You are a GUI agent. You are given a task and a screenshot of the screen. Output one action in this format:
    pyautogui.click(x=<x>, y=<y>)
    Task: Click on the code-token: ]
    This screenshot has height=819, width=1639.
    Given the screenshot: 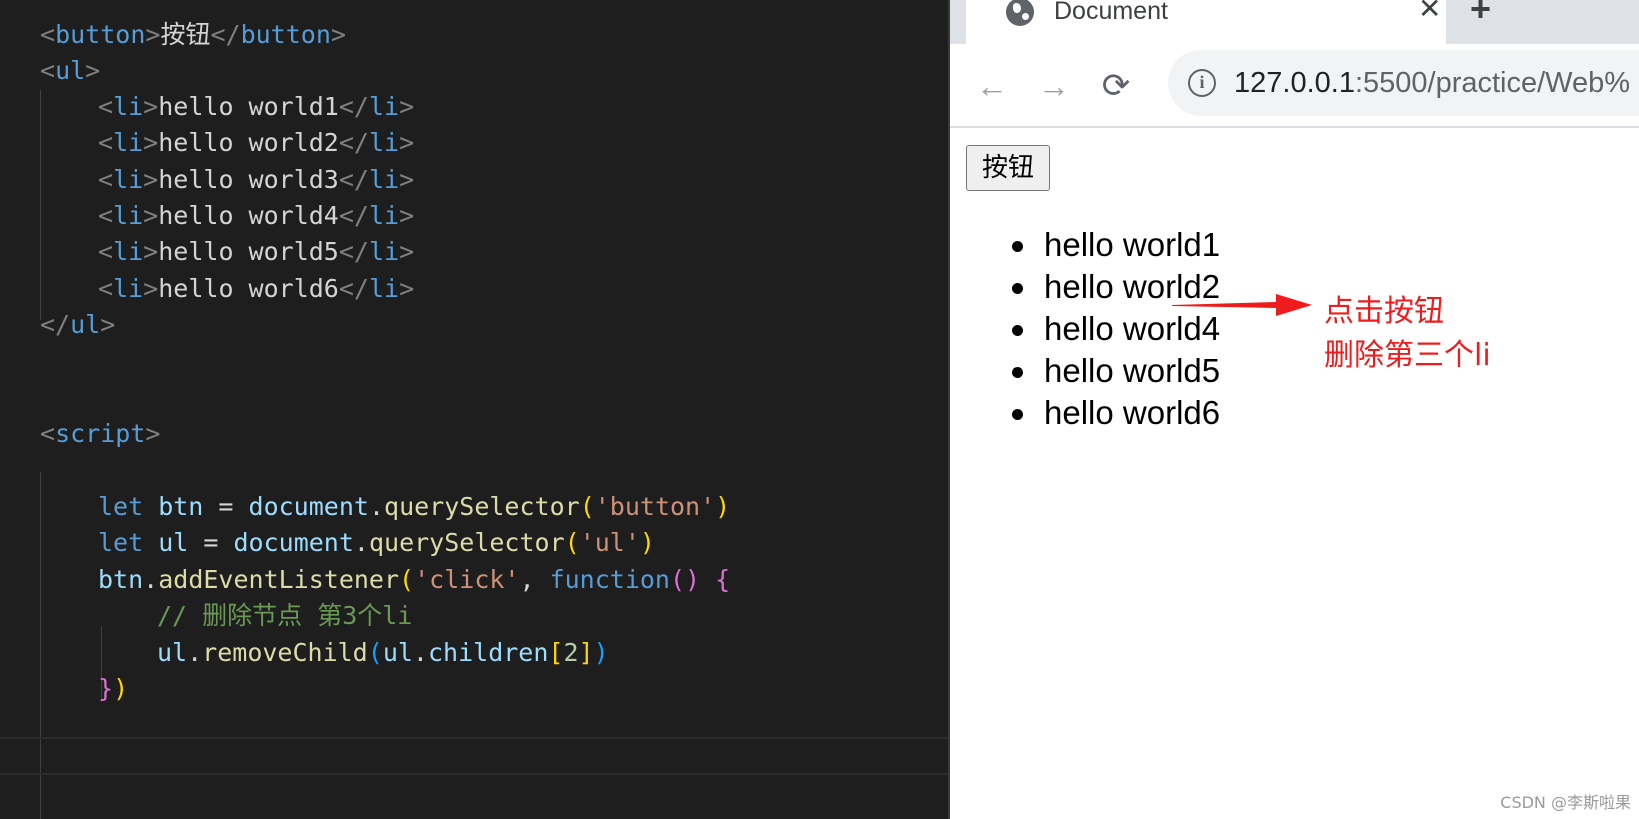 What is the action you would take?
    pyautogui.click(x=586, y=652)
    